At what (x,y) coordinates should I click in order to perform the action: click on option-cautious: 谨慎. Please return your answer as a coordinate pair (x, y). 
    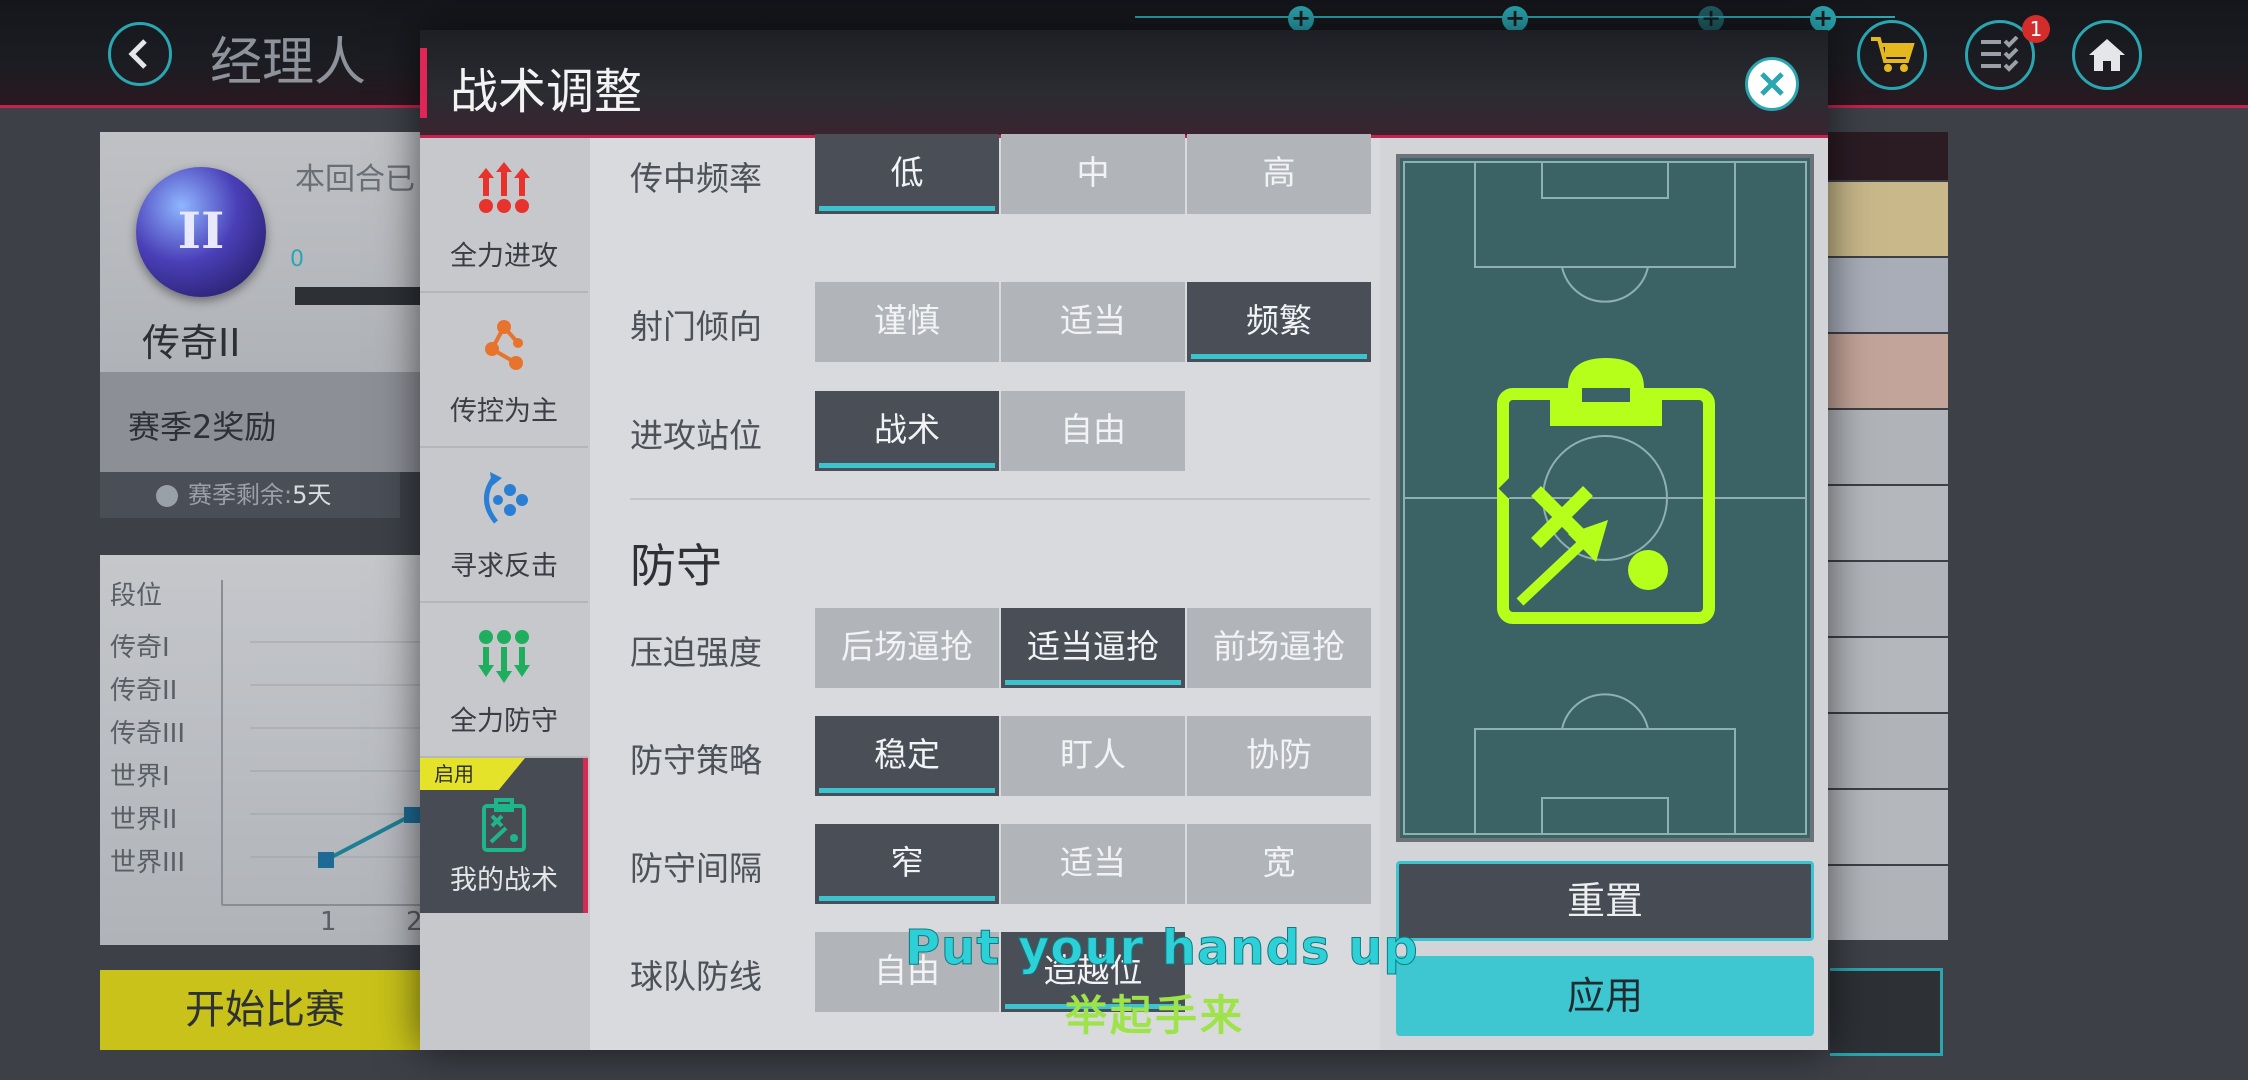
    Looking at the image, I should click on (907, 322).